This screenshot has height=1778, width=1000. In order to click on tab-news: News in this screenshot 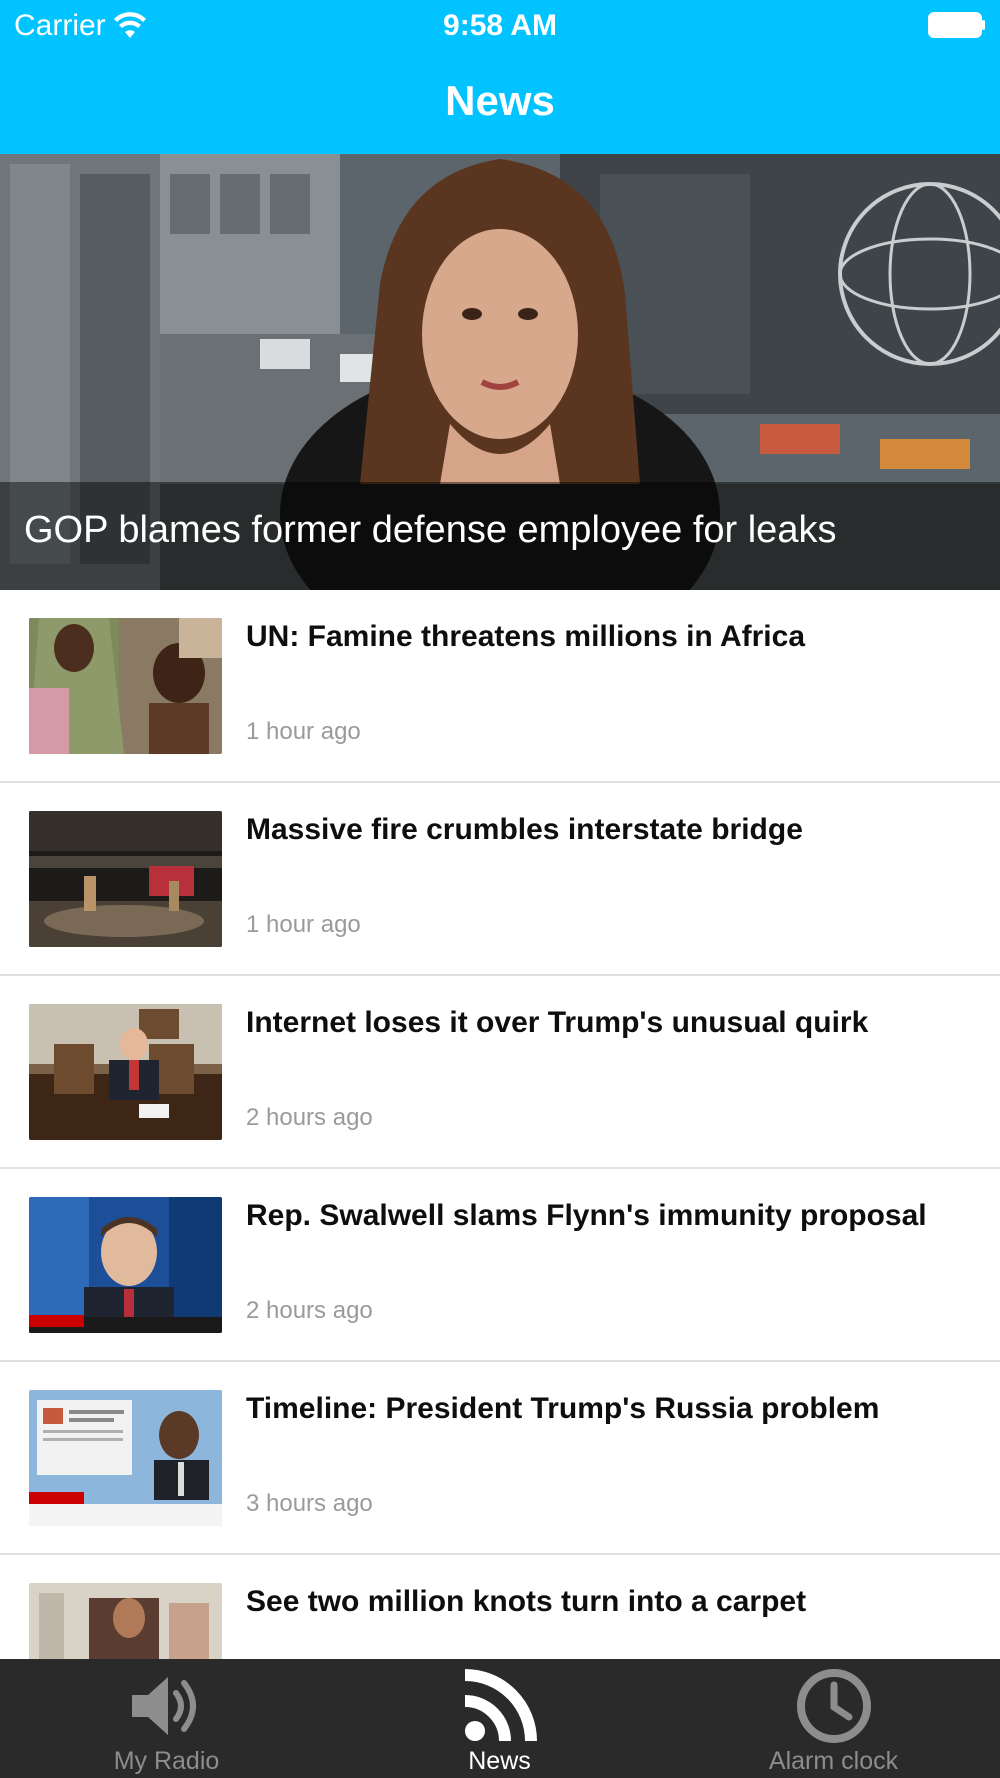, I will do `click(499, 1718)`.